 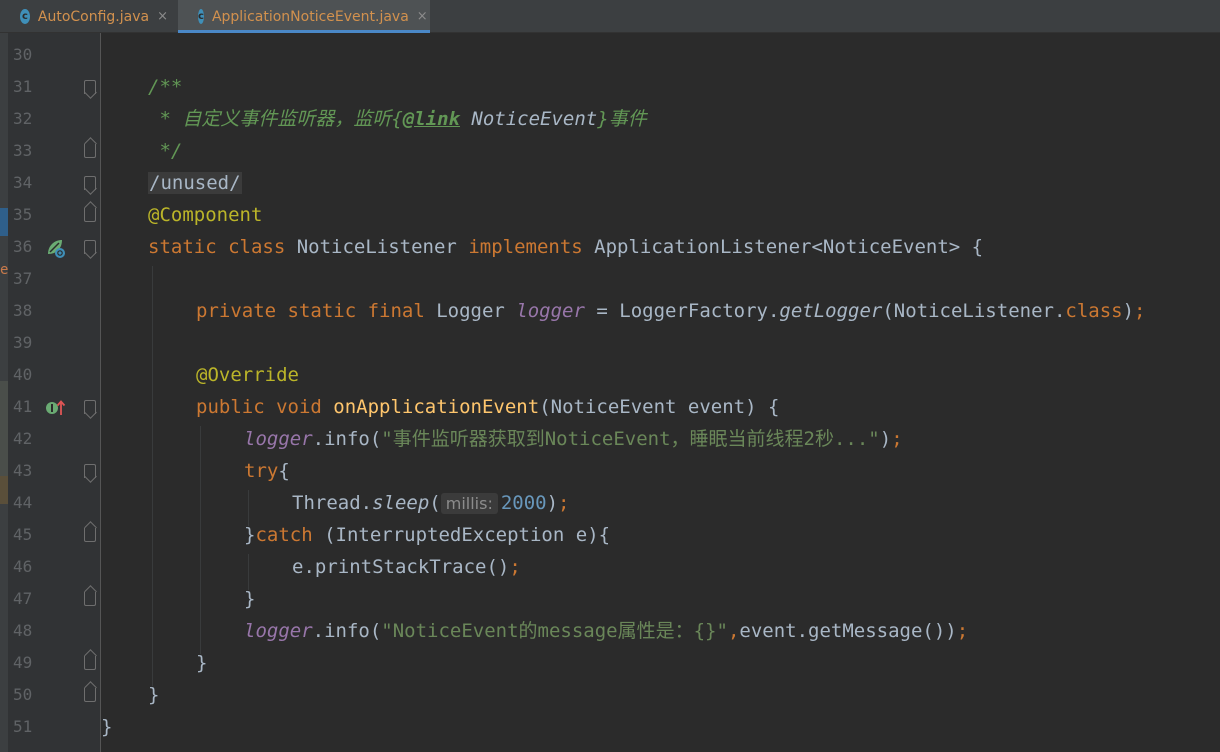 I want to click on line-number: 48, so click(x=23, y=630).